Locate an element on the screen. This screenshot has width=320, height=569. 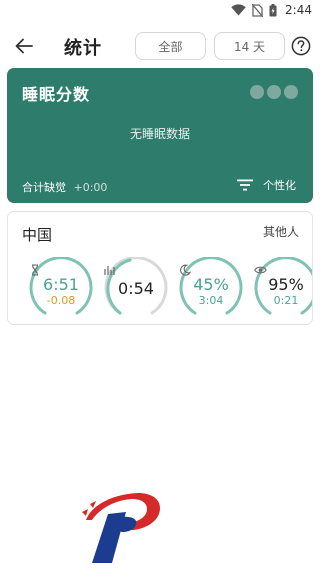
gauge-deep-sleep: 45% 3:04 is located at coordinates (211, 289).